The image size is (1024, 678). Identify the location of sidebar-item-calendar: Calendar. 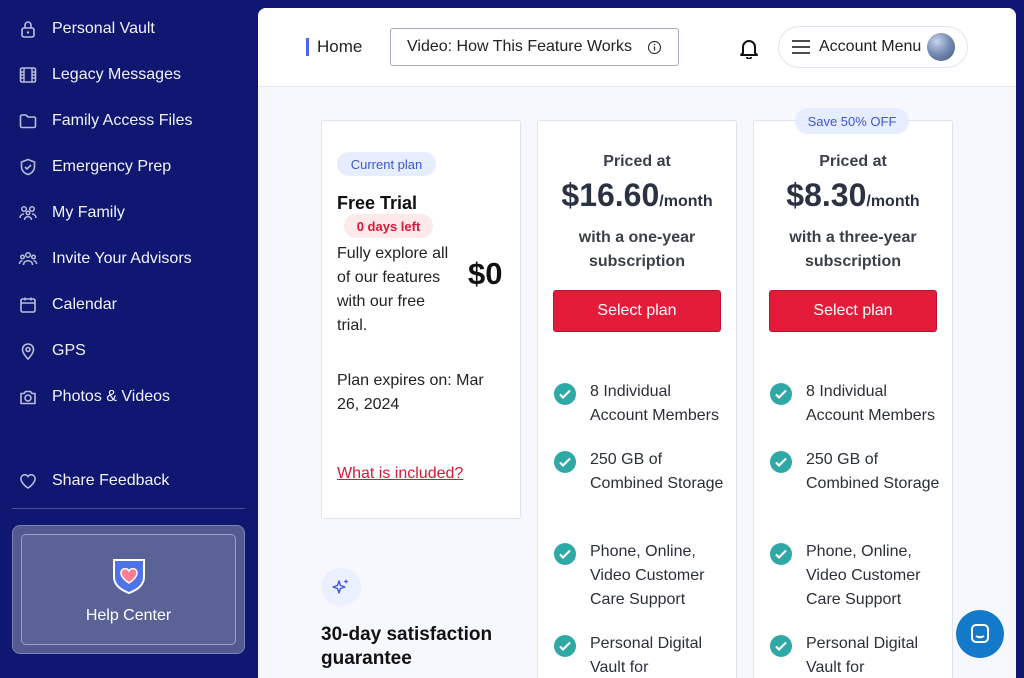
(67, 305).